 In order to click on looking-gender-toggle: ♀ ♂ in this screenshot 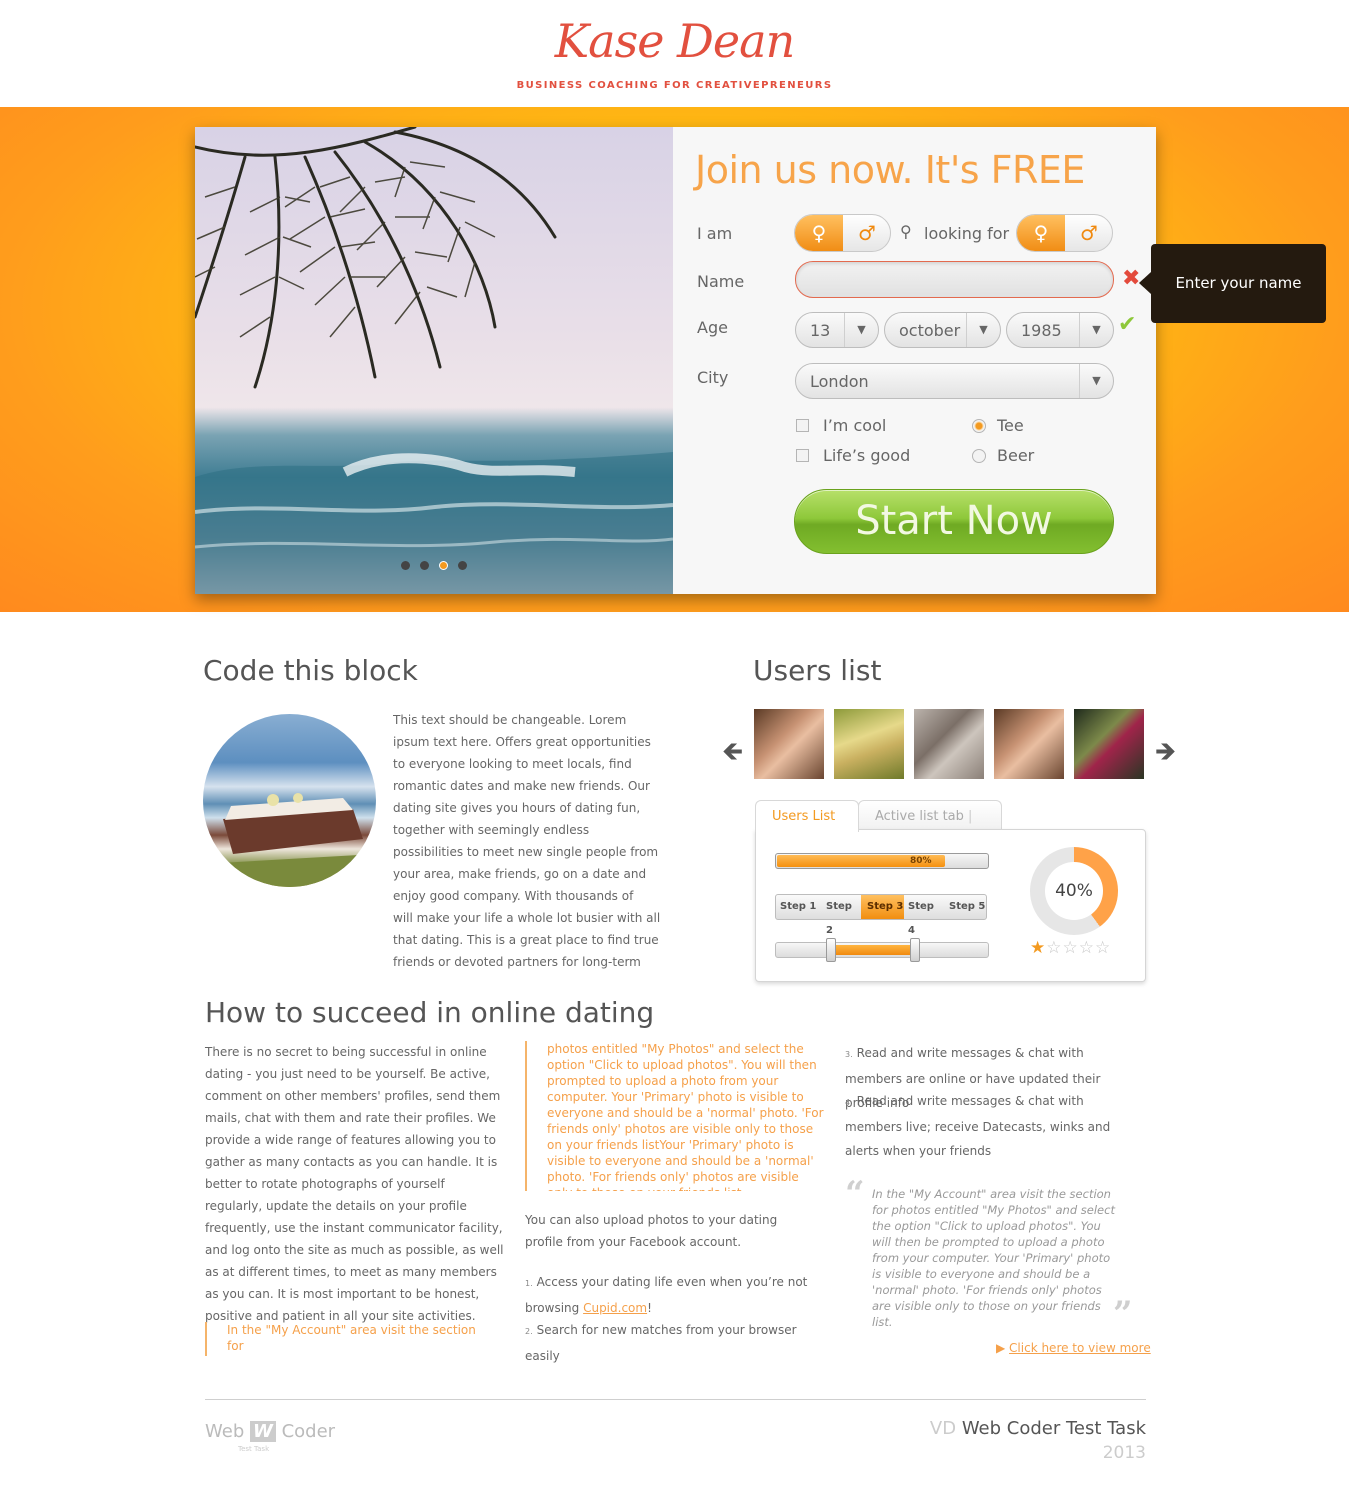, I will do `click(1064, 233)`.